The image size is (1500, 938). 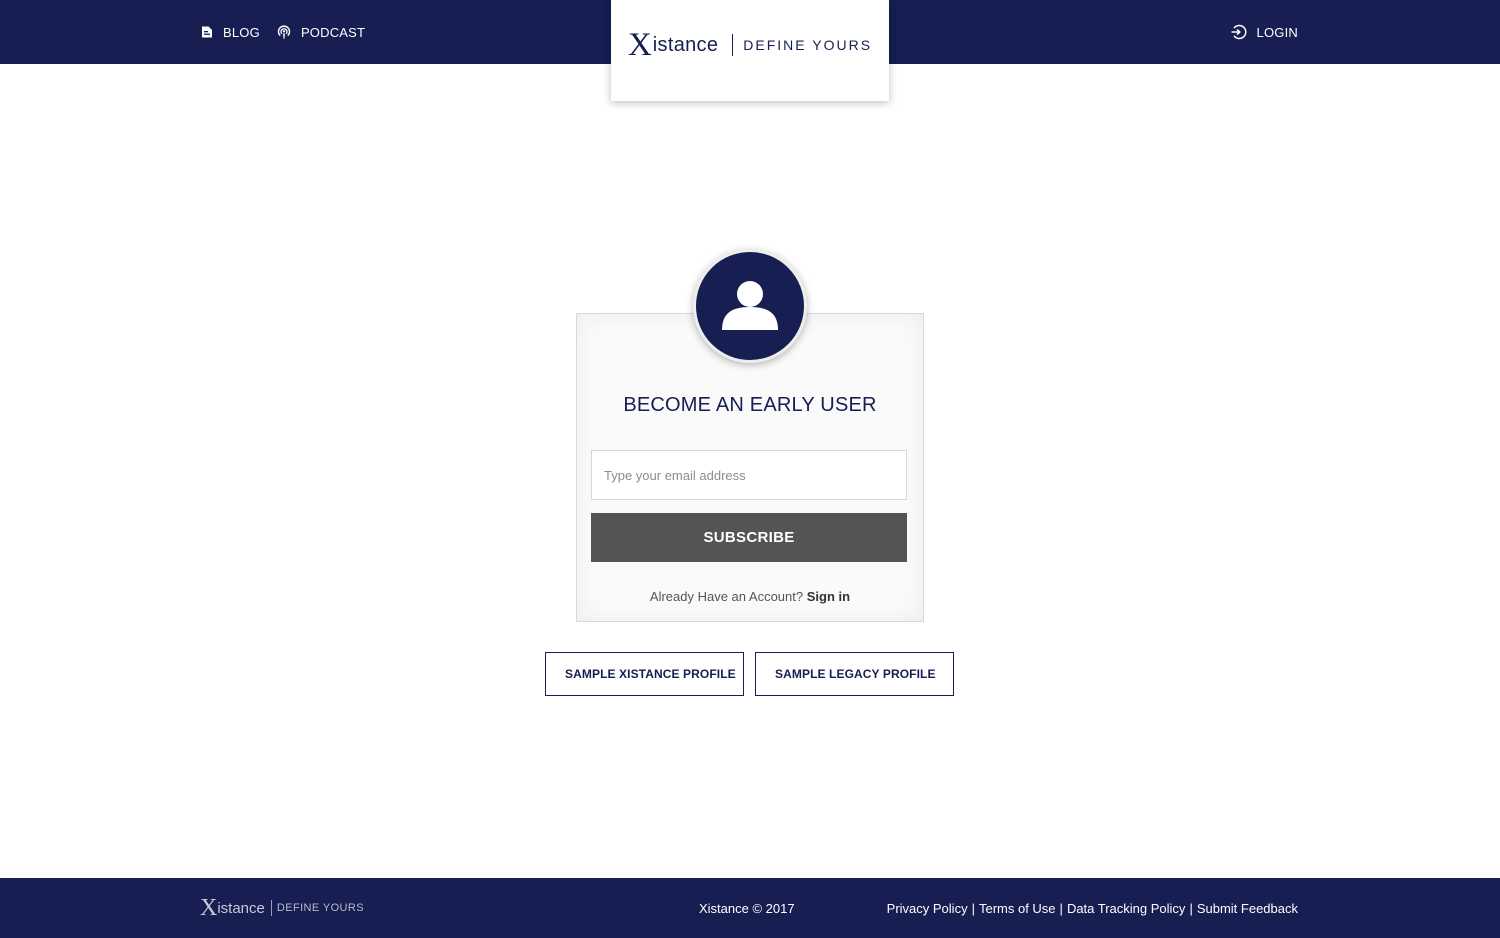 What do you see at coordinates (733, 45) in the screenshot?
I see `logo-divider` at bounding box center [733, 45].